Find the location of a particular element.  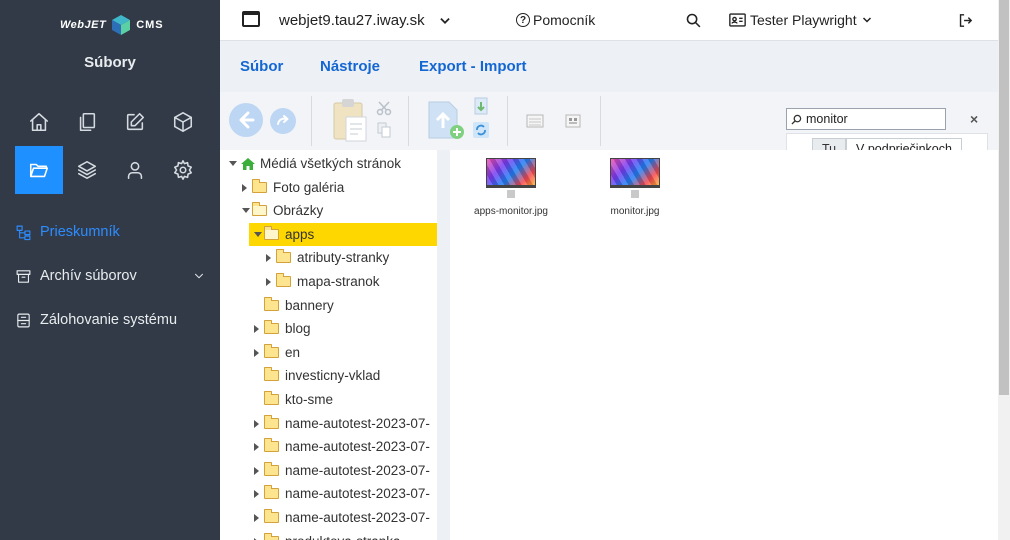

page-scrollbar is located at coordinates (1004, 270).